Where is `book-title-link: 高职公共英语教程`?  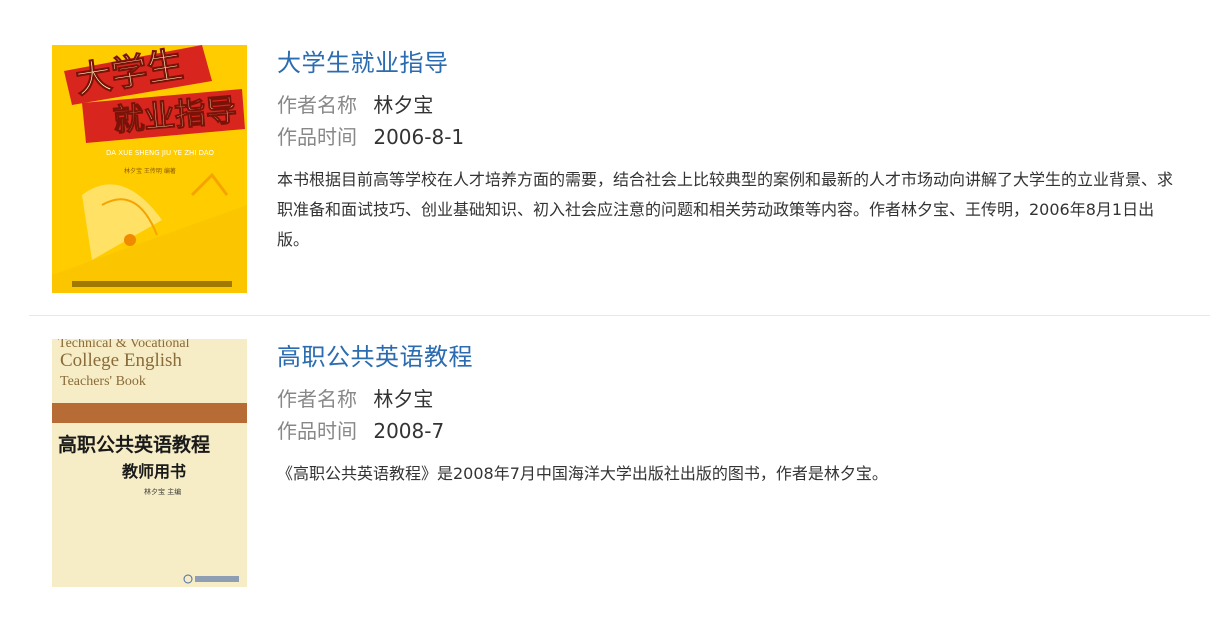 book-title-link: 高职公共英语教程 is located at coordinates (729, 357).